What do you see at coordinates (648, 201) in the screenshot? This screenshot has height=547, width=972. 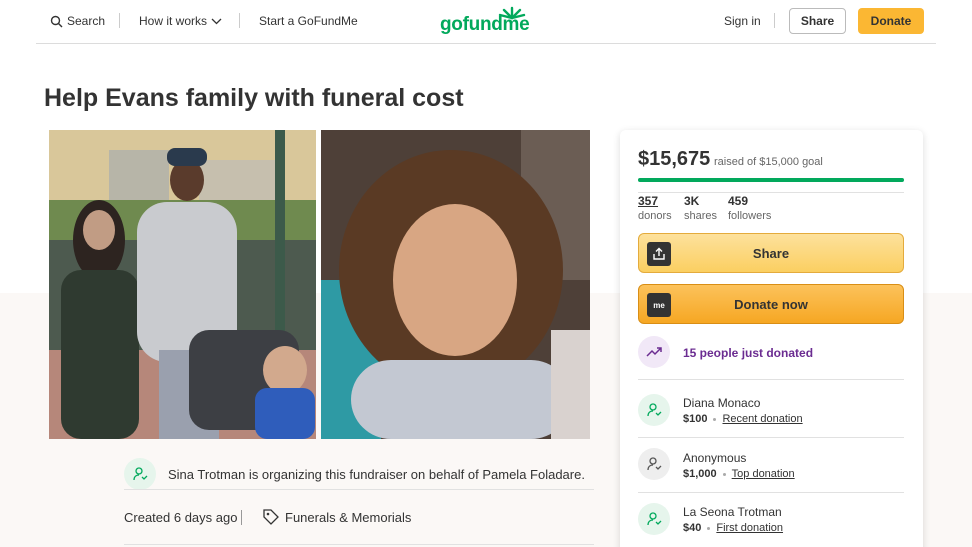 I see `donors-count: 357` at bounding box center [648, 201].